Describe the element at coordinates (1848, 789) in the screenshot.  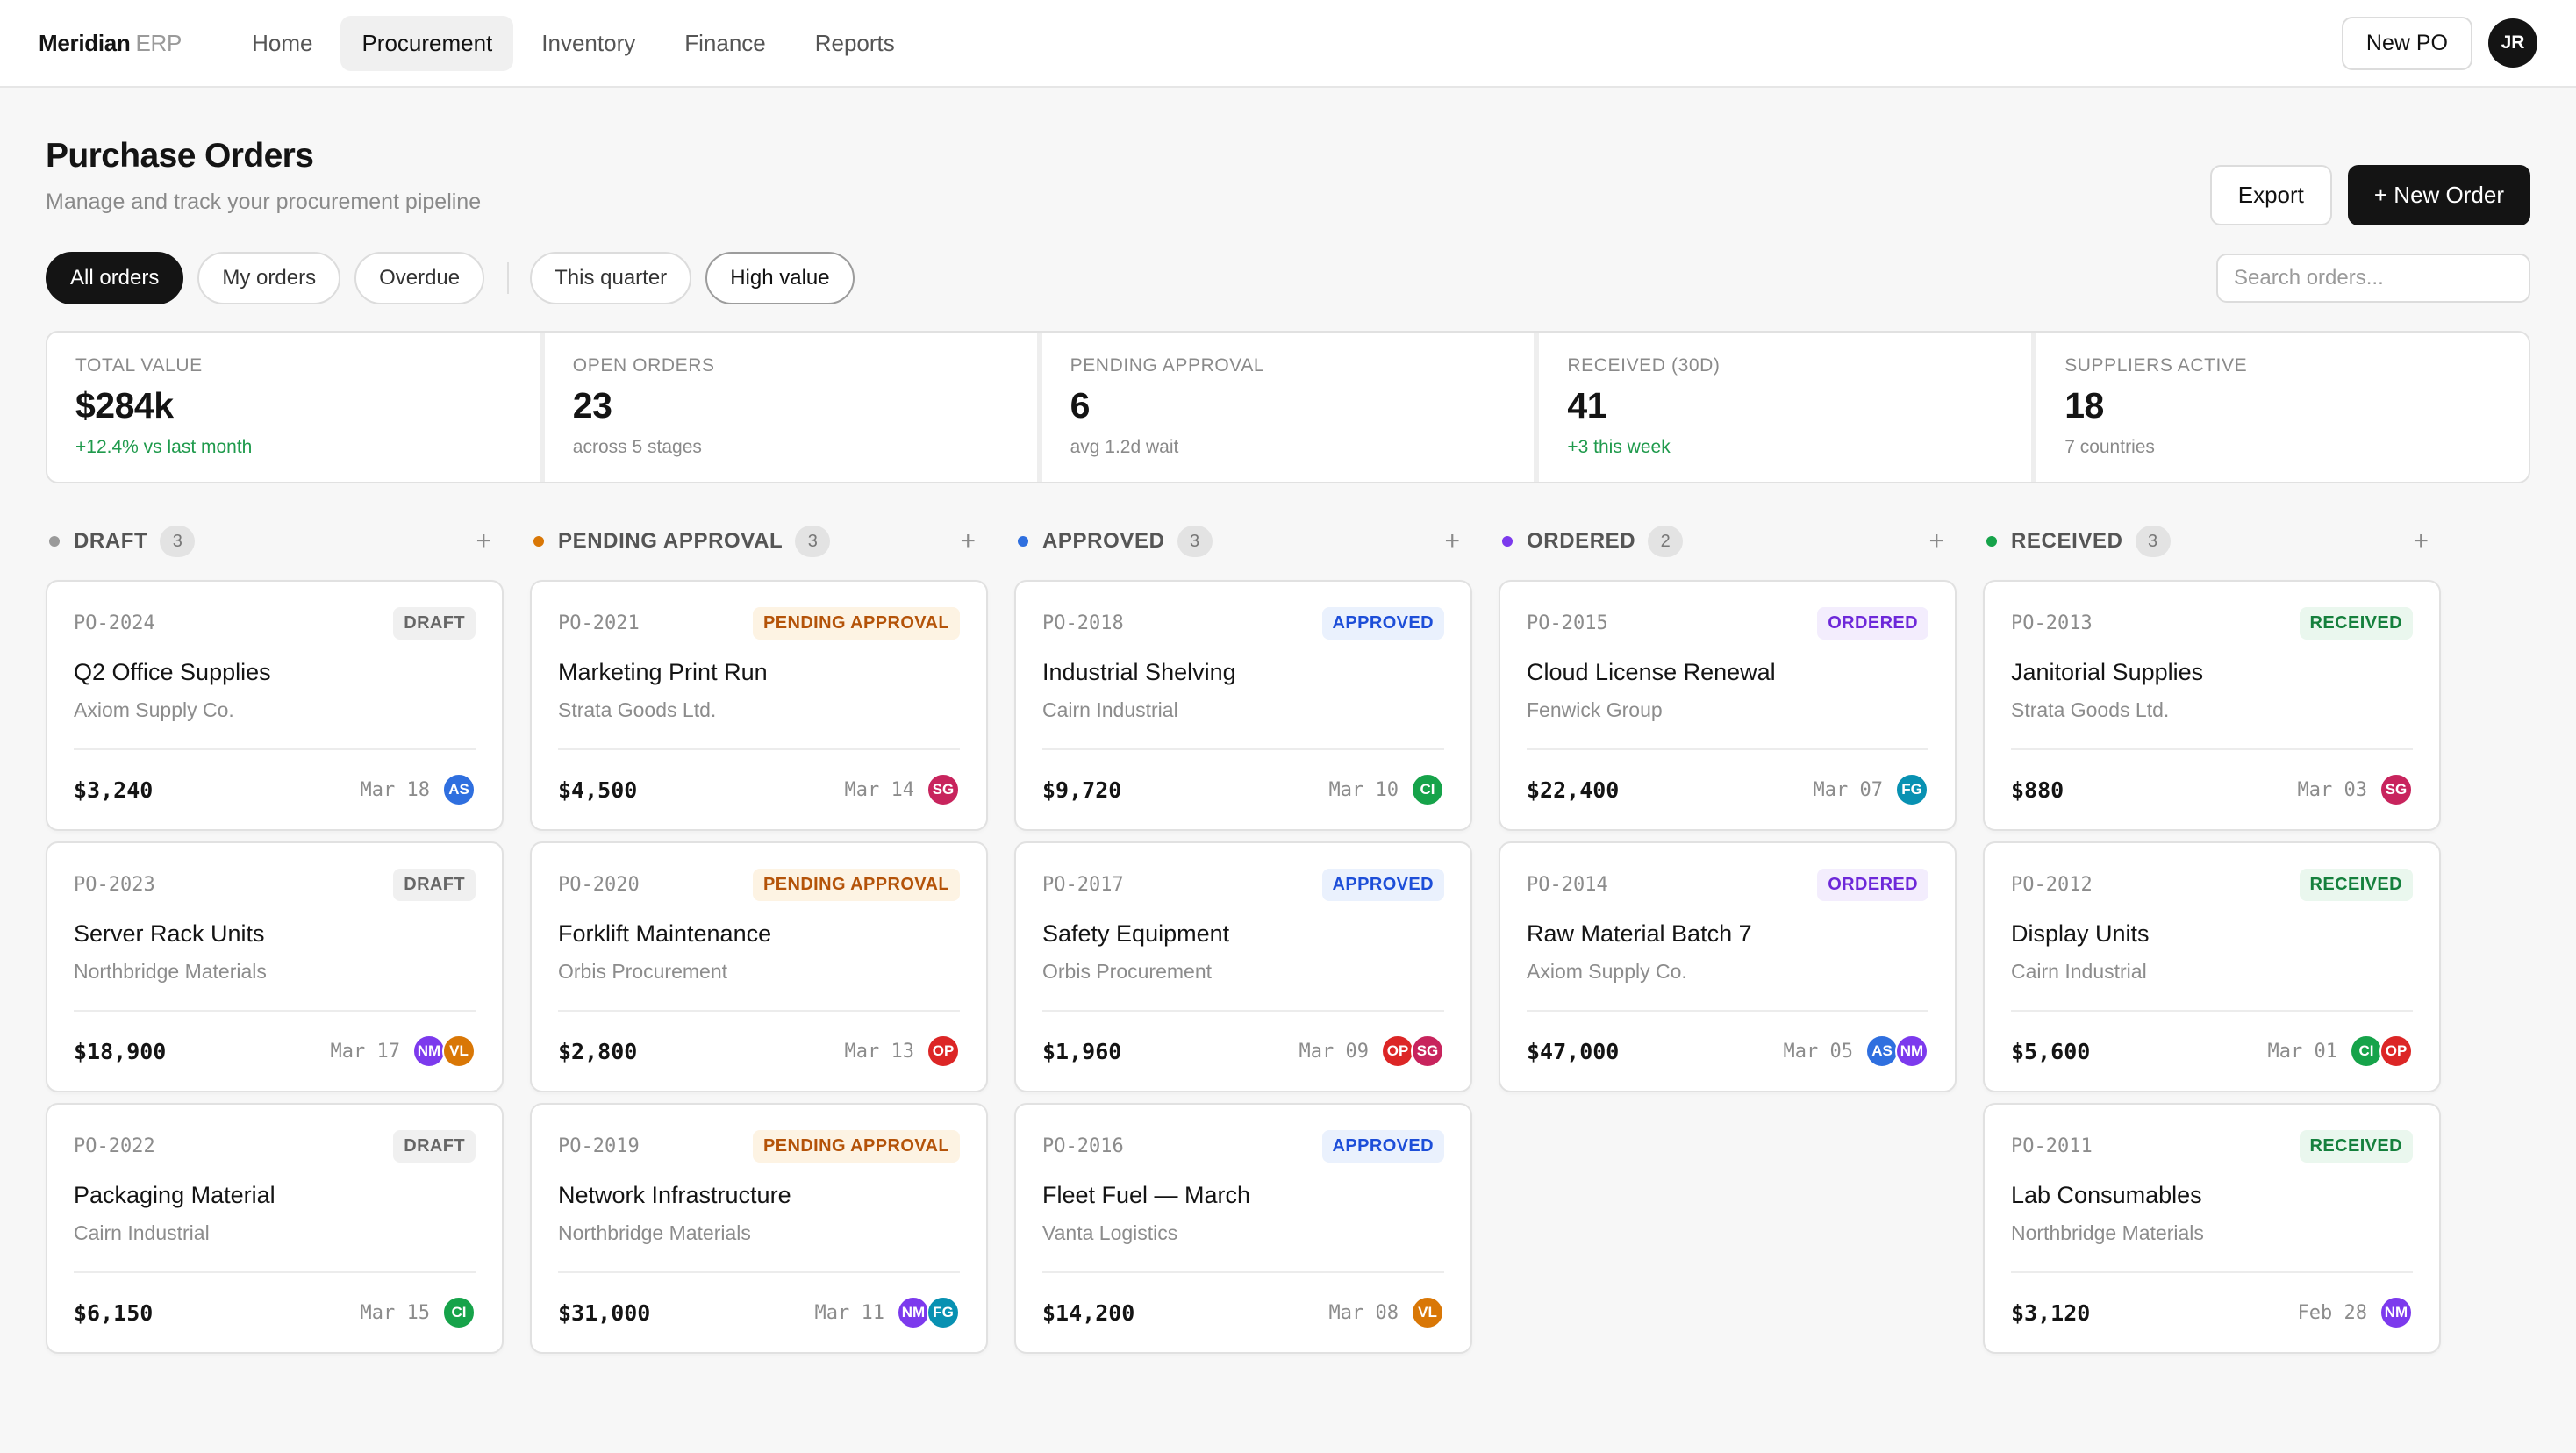
I see `order-date: Mar 07` at that location.